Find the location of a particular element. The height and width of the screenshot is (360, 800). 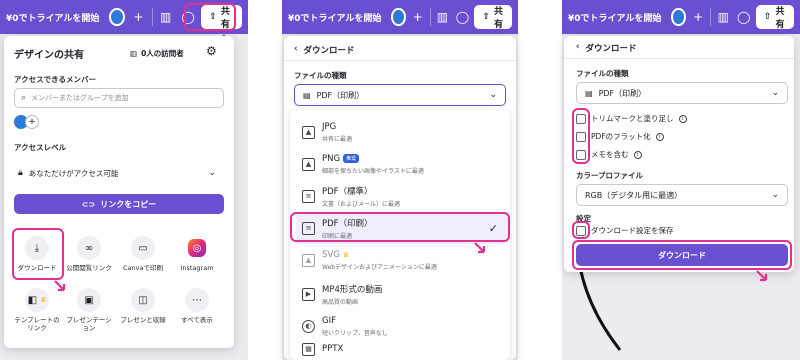

file-type-option: ▲ JPG 共有に最適 is located at coordinates (402, 132).